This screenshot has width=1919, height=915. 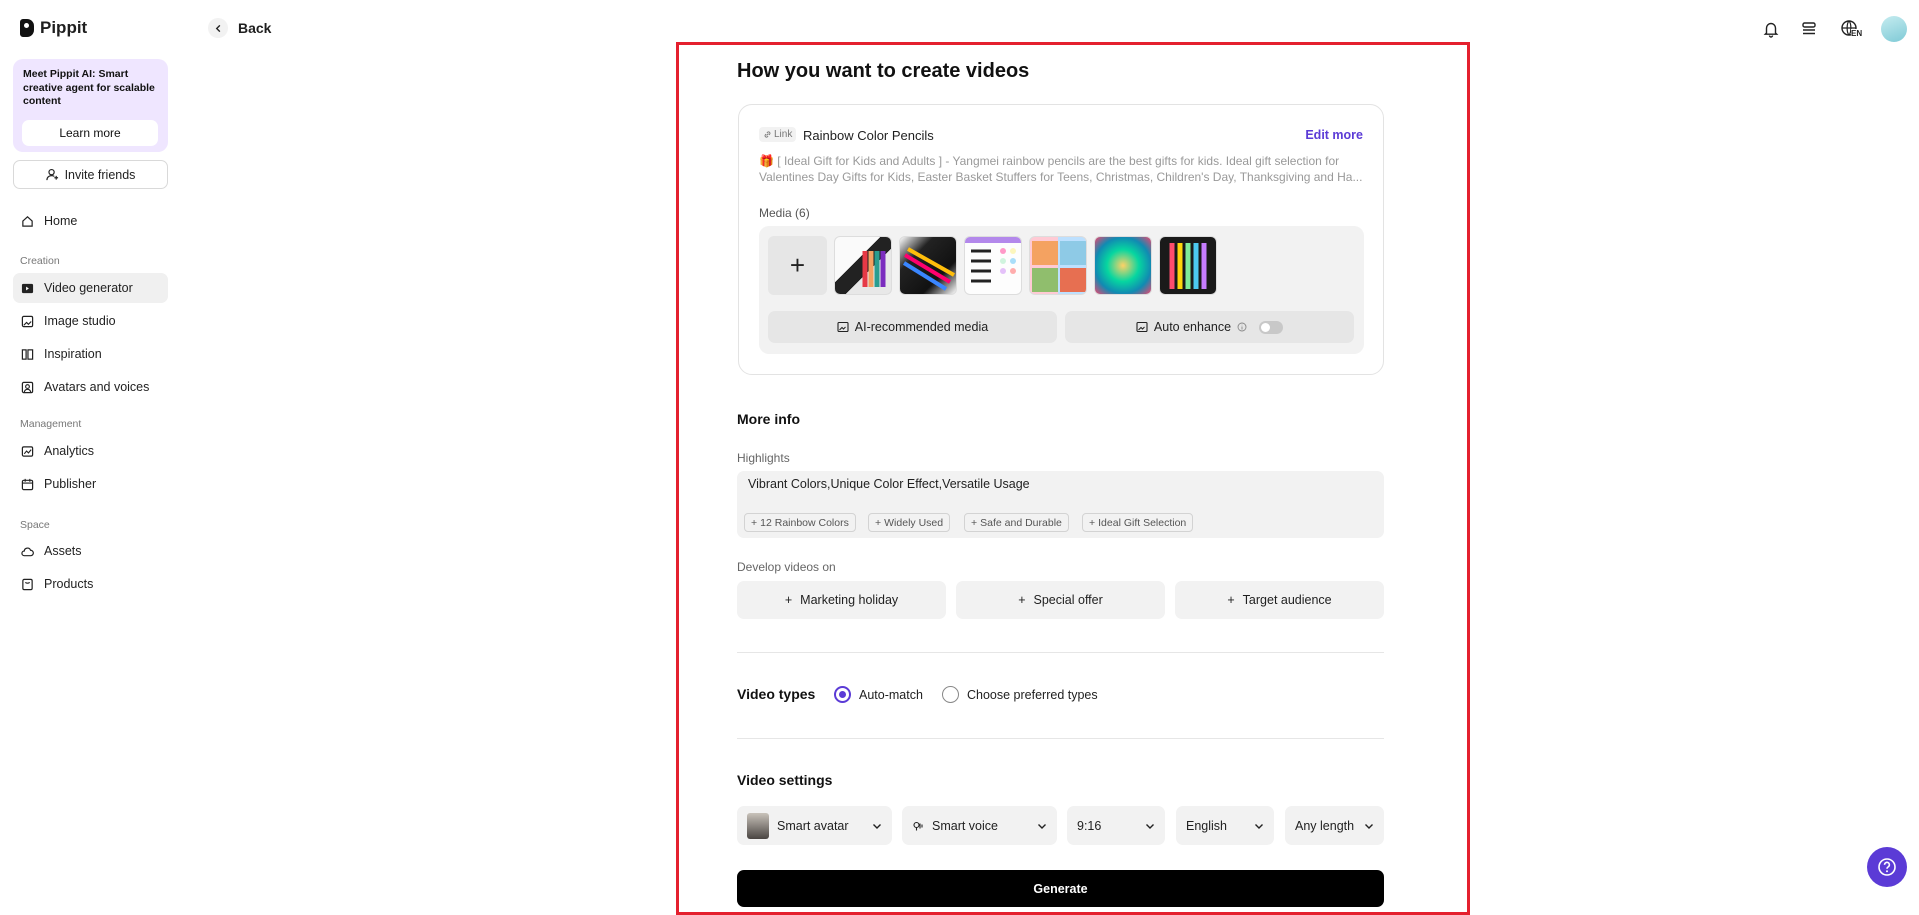 I want to click on voice-select: Smart voice, so click(x=979, y=825).